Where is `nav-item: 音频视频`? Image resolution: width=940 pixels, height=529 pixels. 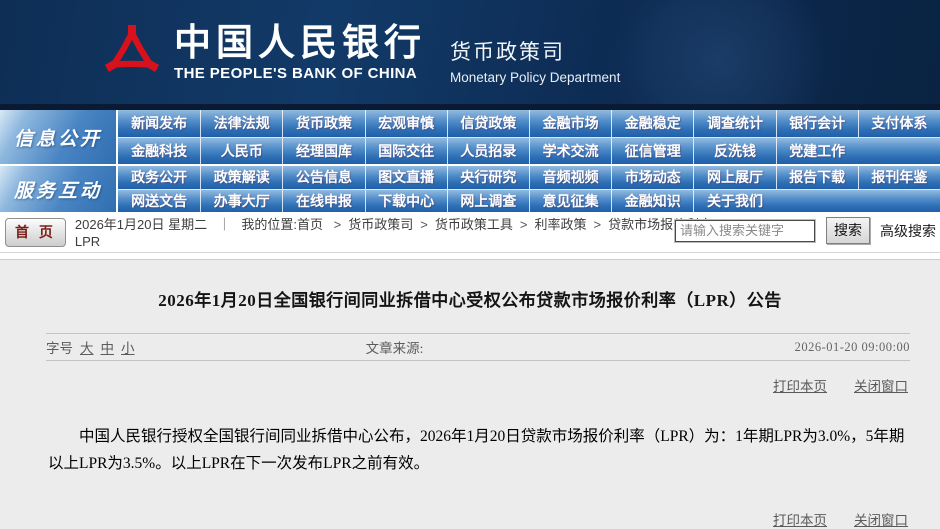
nav-item: 音频视频 is located at coordinates (569, 177).